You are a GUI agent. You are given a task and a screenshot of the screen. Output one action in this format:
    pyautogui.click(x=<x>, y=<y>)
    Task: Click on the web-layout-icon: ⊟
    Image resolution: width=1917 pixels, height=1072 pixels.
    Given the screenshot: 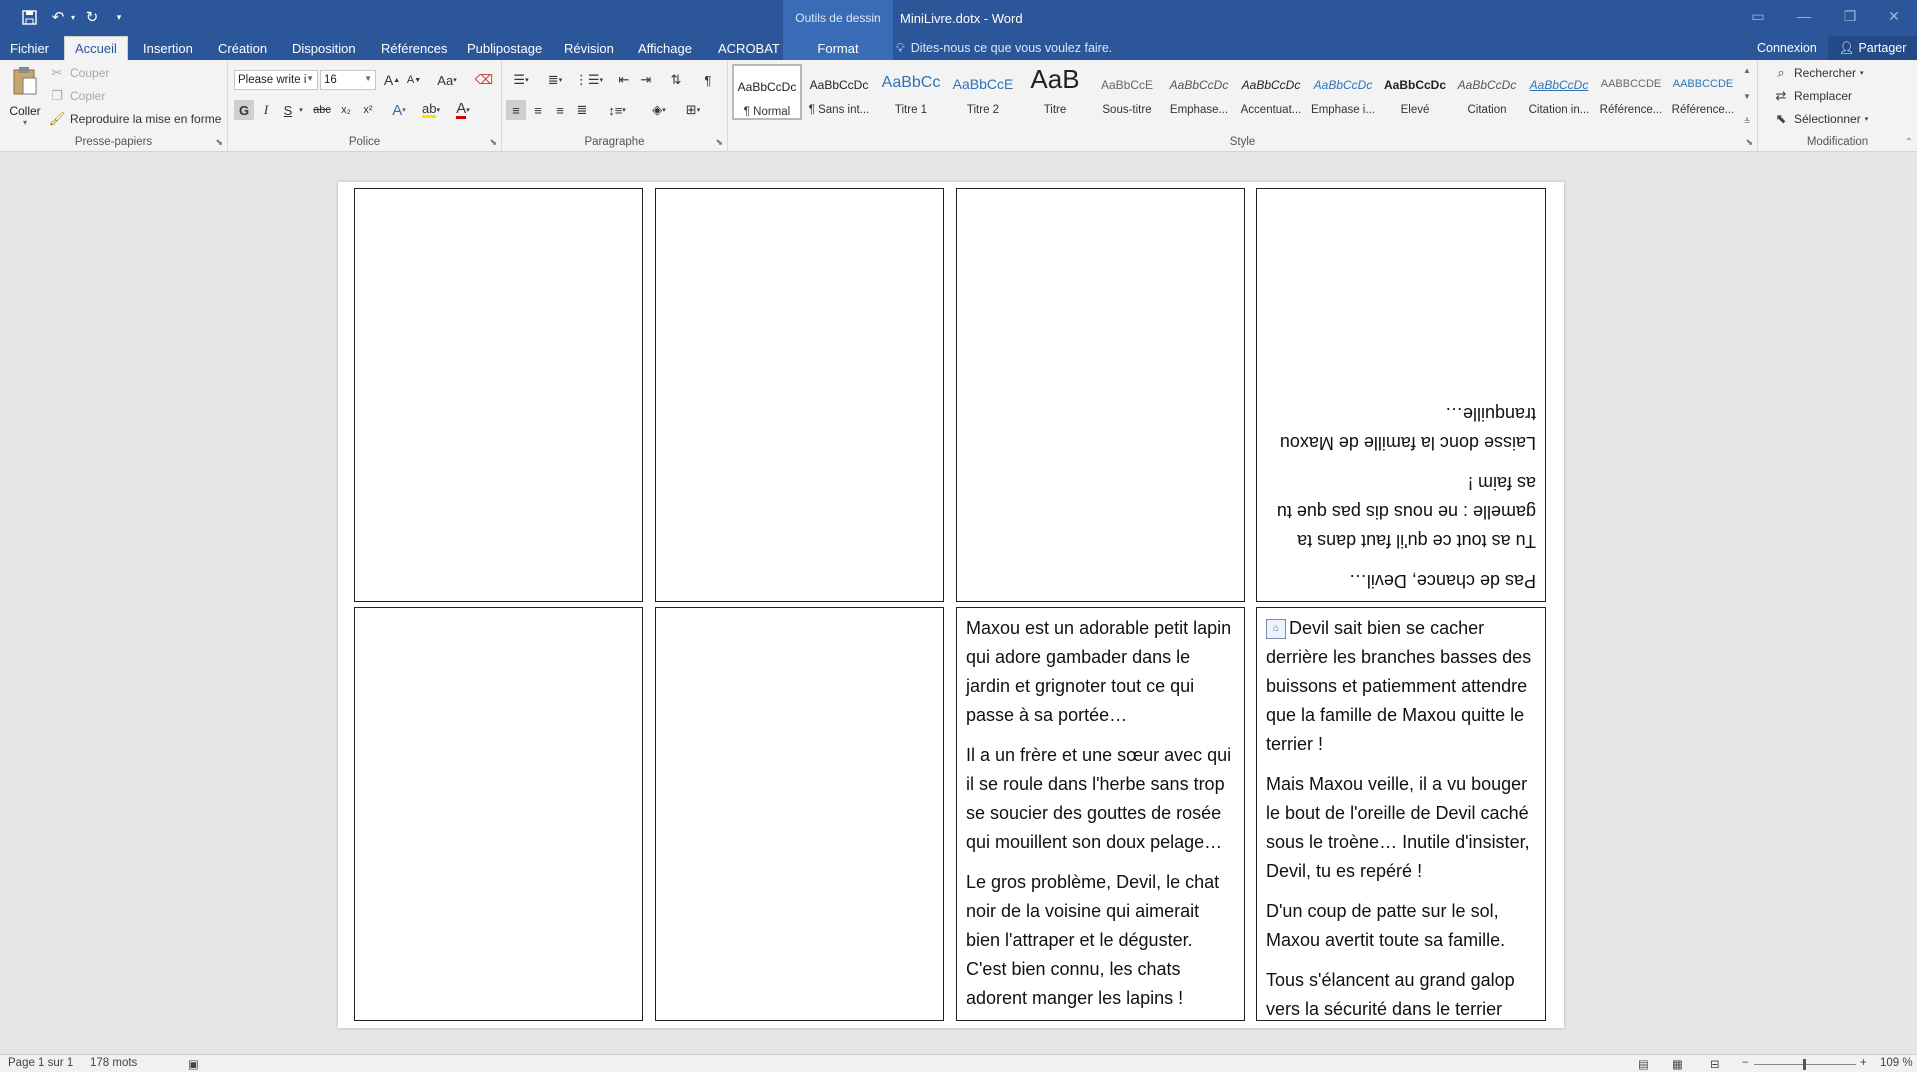 What is the action you would take?
    pyautogui.click(x=1715, y=1064)
    